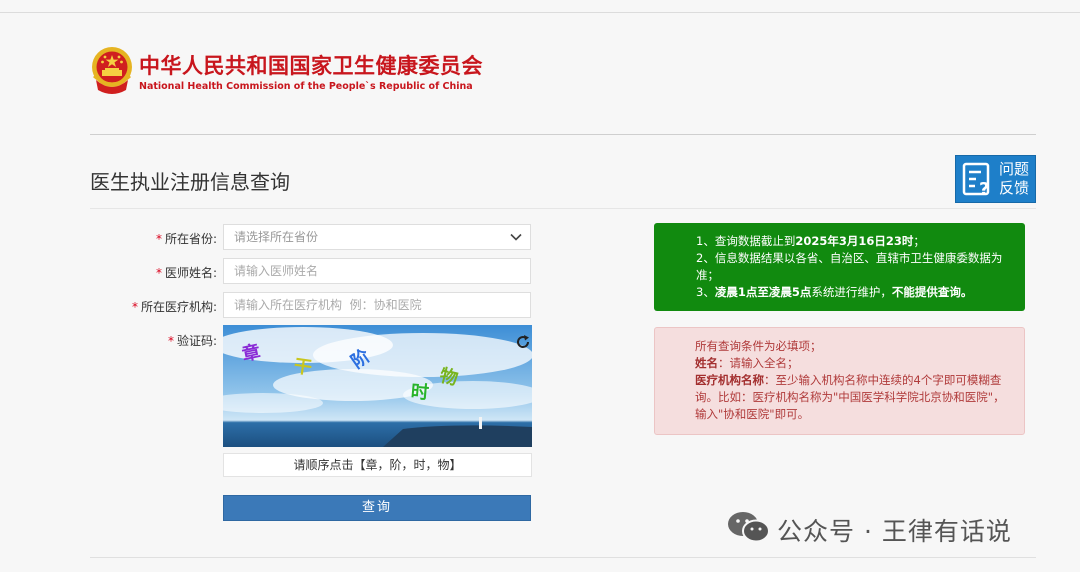 Image resolution: width=1080 pixels, height=572 pixels. I want to click on wechat-icon, so click(749, 527).